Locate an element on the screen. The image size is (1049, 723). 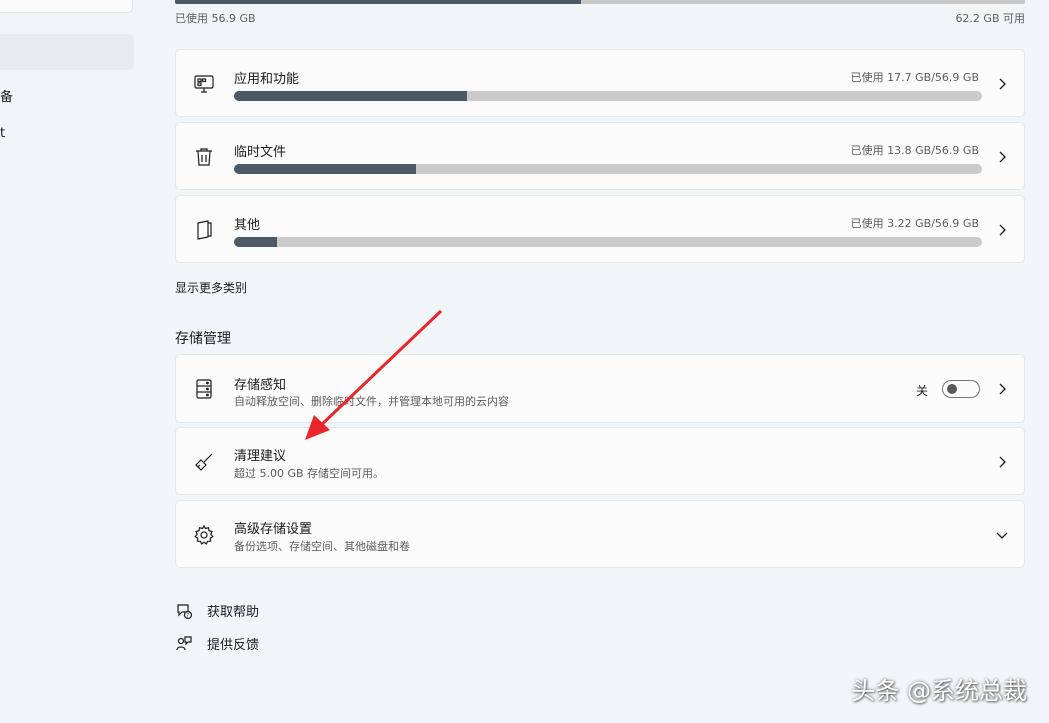
category-title: 其他 is located at coordinates (247, 225).